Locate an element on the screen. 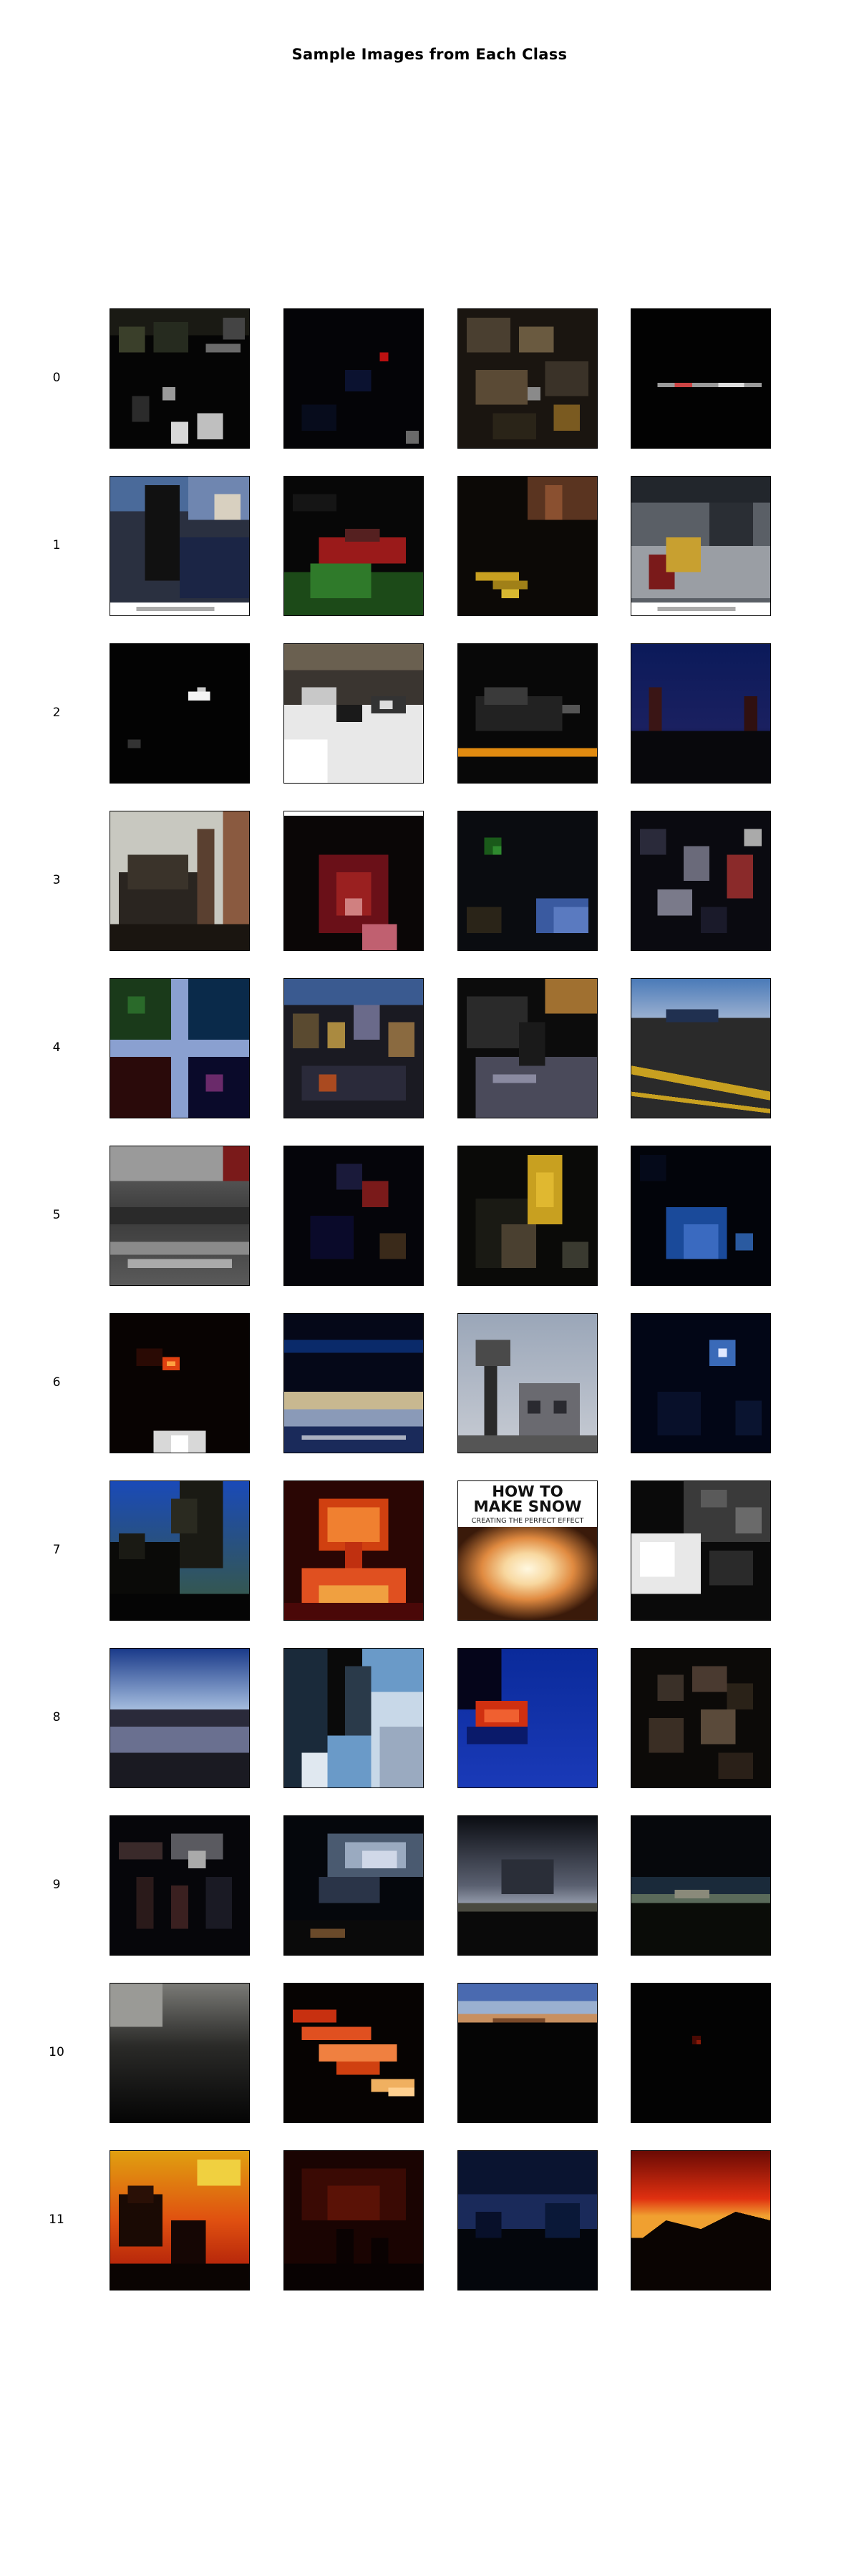 The height and width of the screenshot is (2576, 859). sample-image-snow-street-cars is located at coordinates (353, 713).